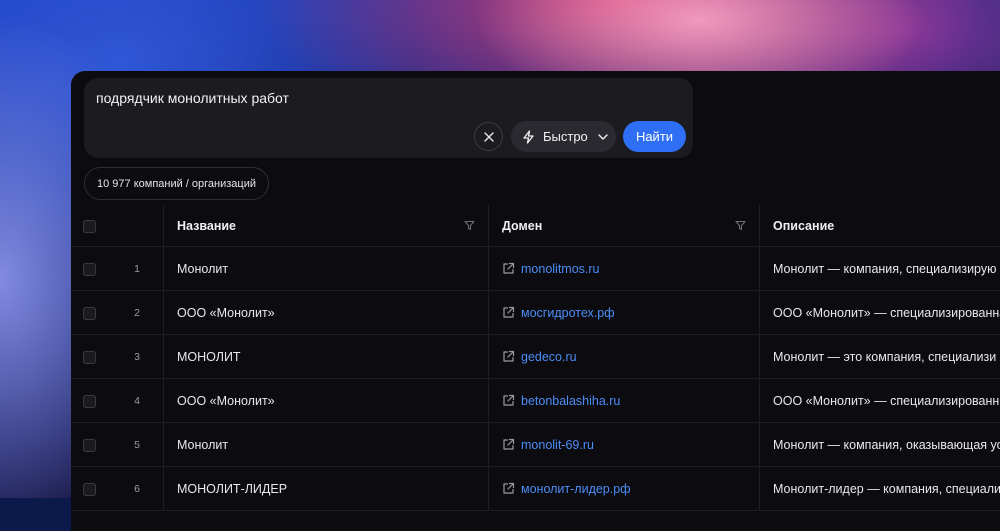  What do you see at coordinates (885, 268) in the screenshot?
I see `company-description: Монолит — компания, специализирую` at bounding box center [885, 268].